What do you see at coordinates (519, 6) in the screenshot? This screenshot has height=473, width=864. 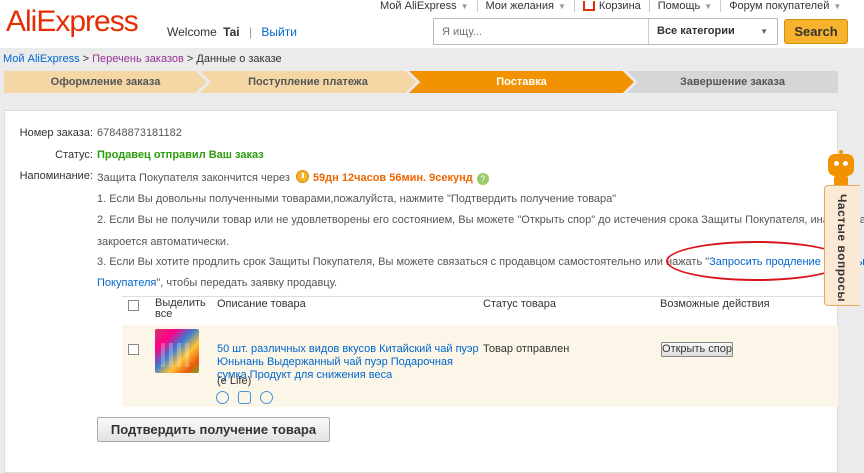 I see `nav-label: Мои желания` at bounding box center [519, 6].